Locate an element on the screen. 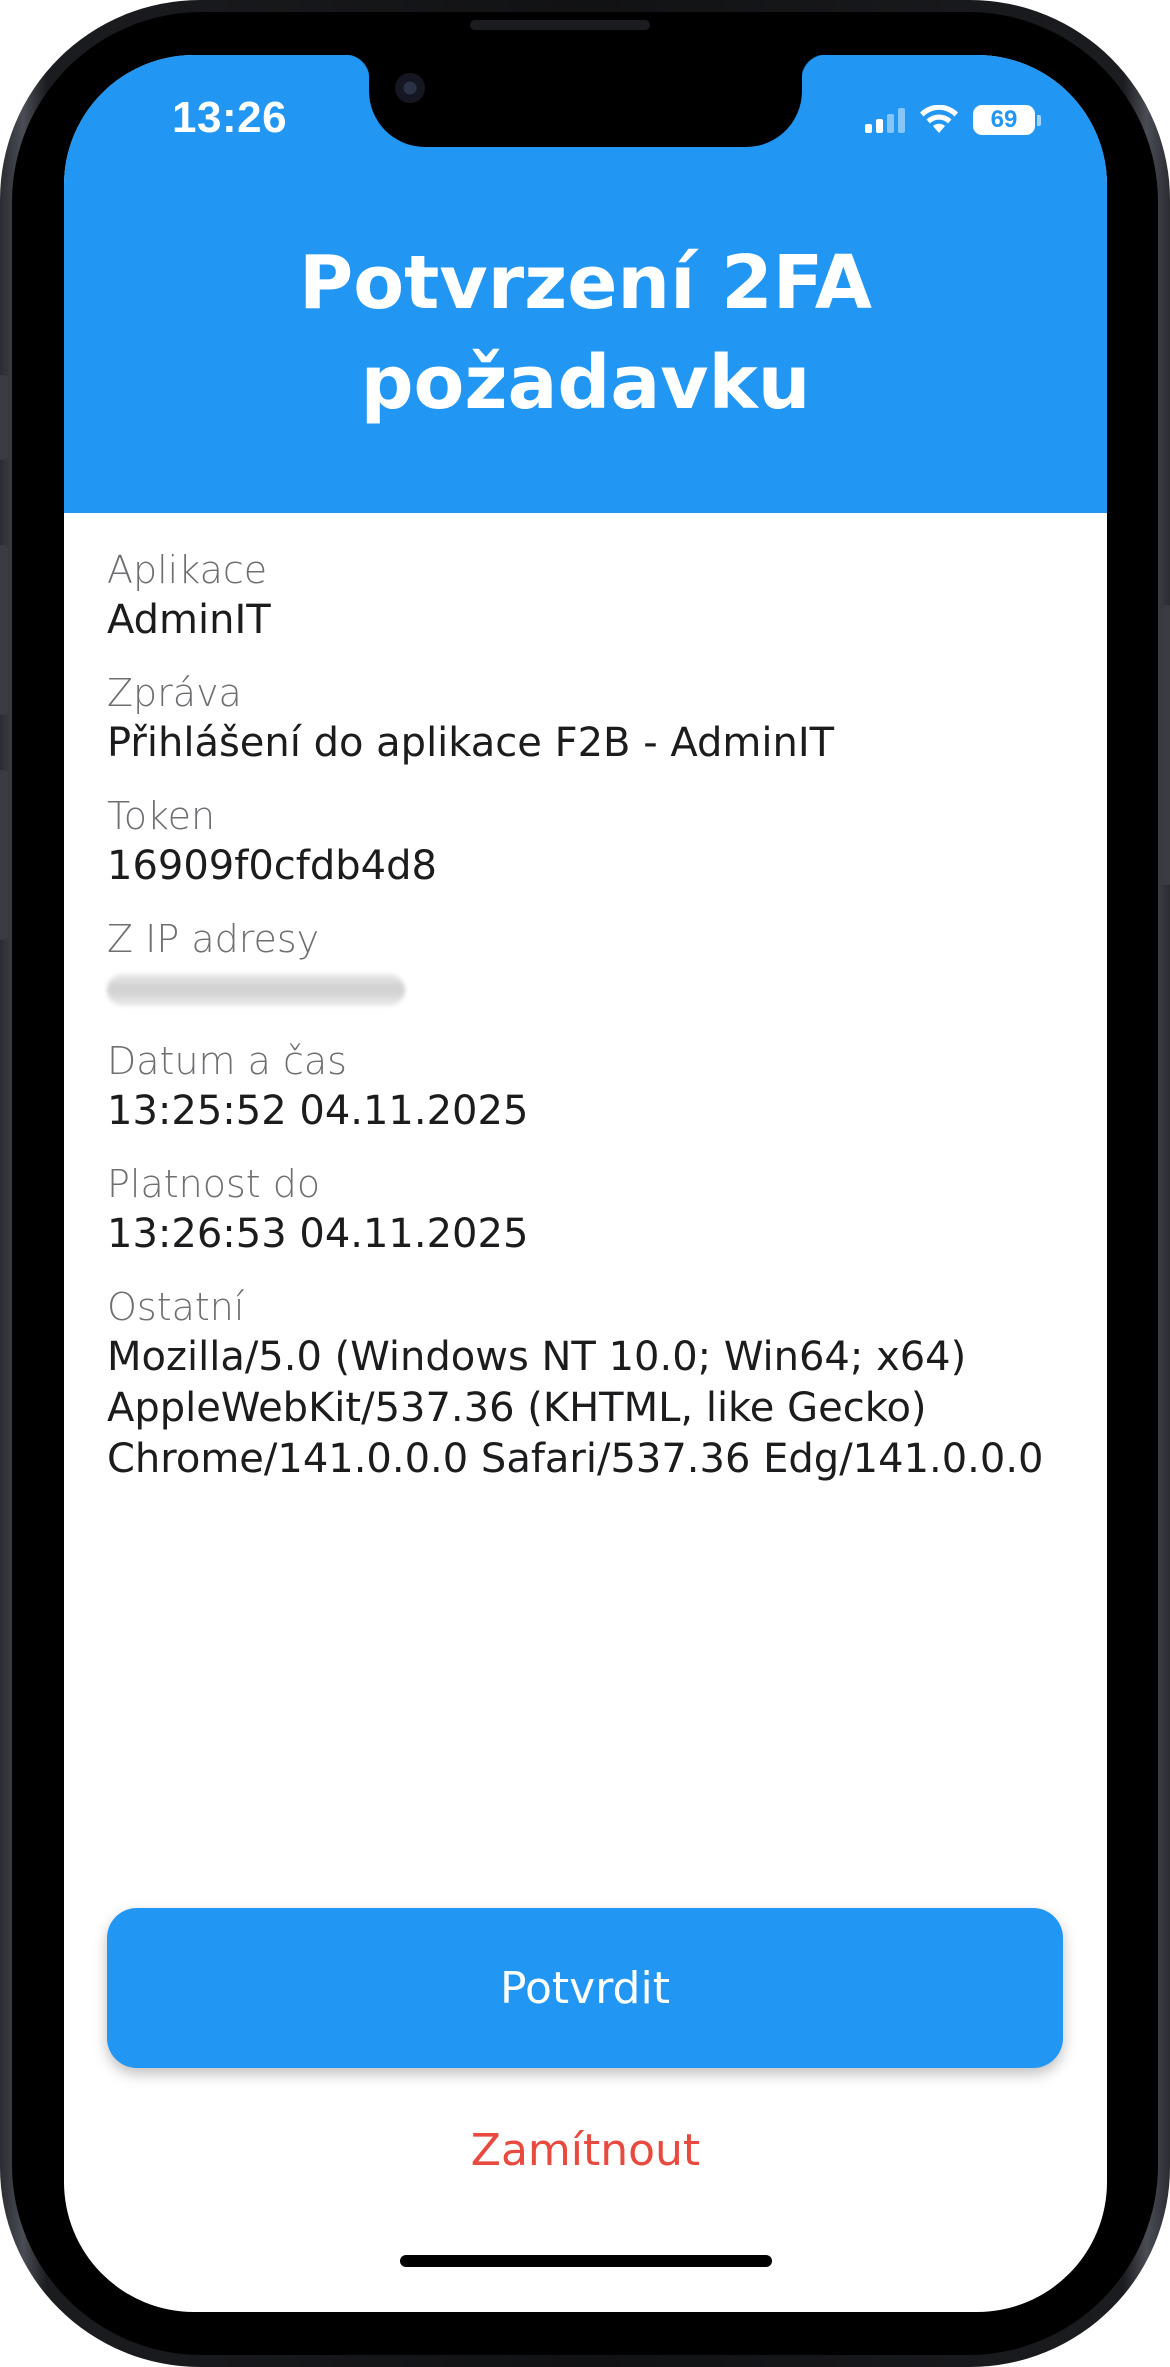  dynamic-notch is located at coordinates (585, 101).